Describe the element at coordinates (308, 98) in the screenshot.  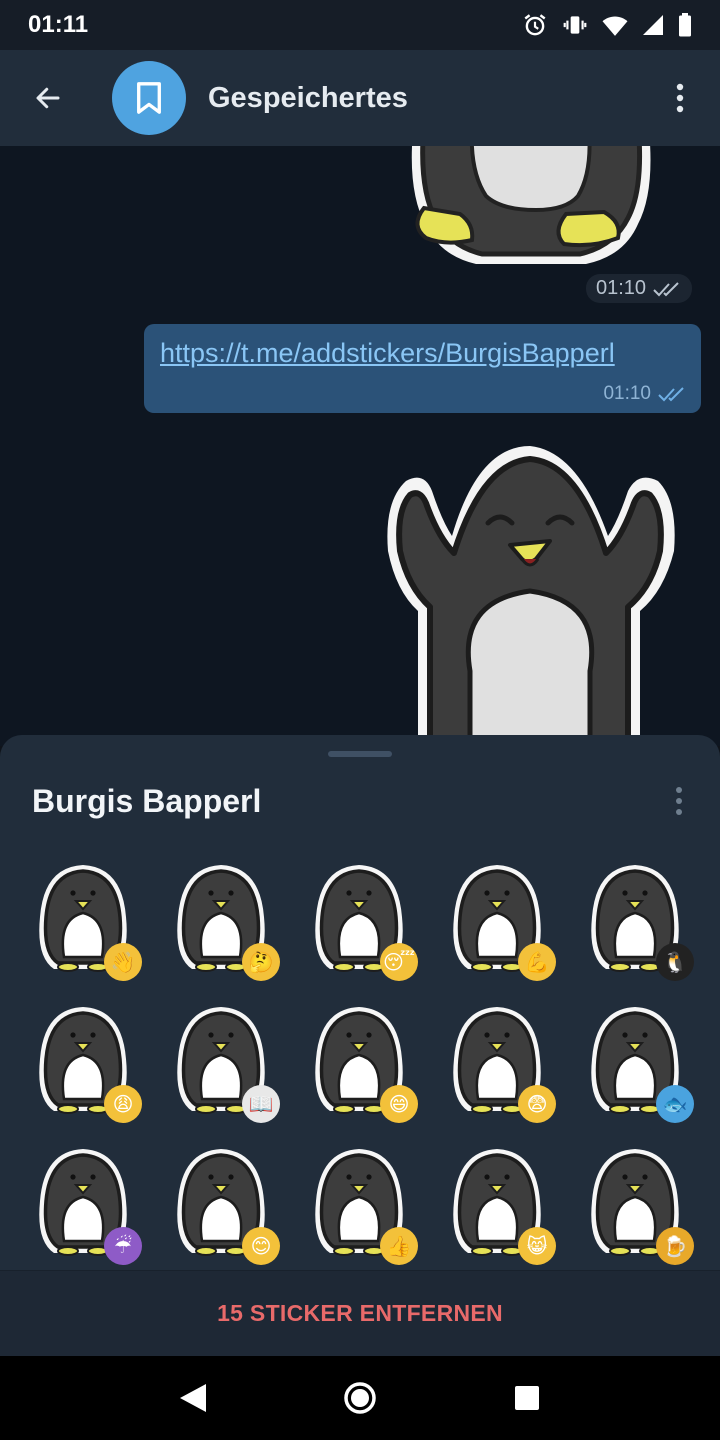
I see `chat-title: Gespeichertes` at that location.